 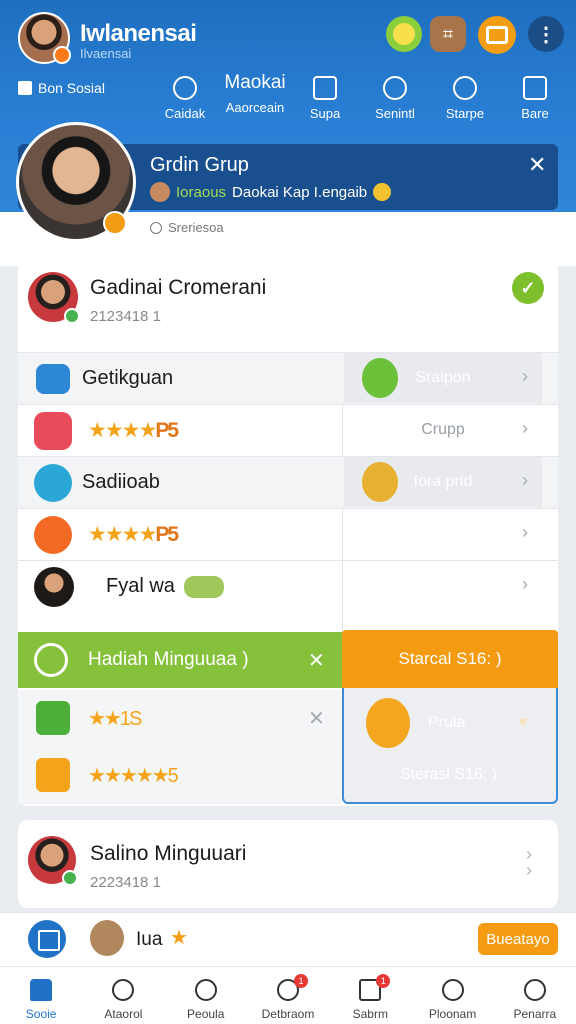 I want to click on mascot-icon, so click(x=380, y=378).